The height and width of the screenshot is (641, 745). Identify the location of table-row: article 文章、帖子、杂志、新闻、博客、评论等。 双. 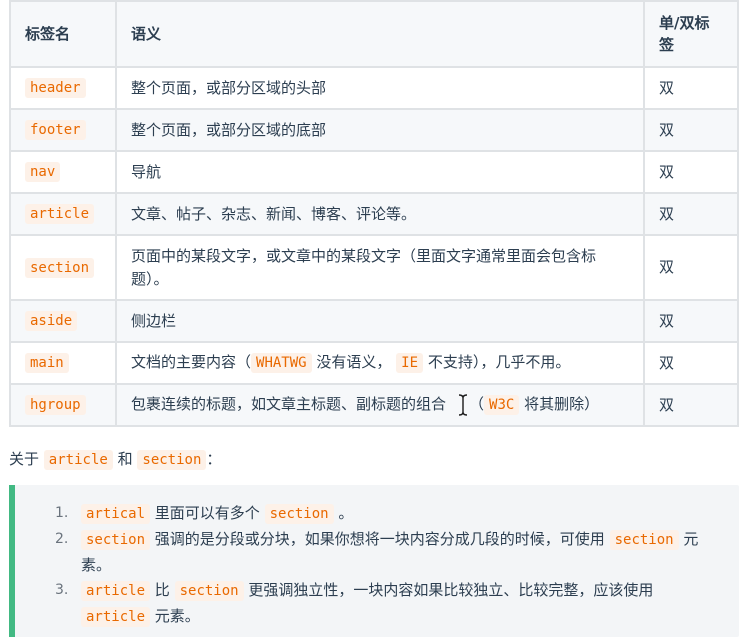
(374, 214).